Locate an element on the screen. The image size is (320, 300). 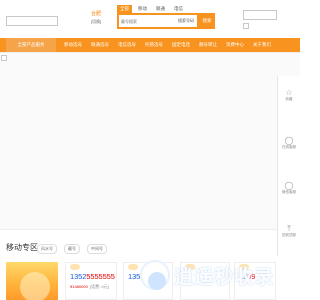
number-card: 13525555555 ¥1480000 [话费: 0元] is located at coordinates (91, 281).